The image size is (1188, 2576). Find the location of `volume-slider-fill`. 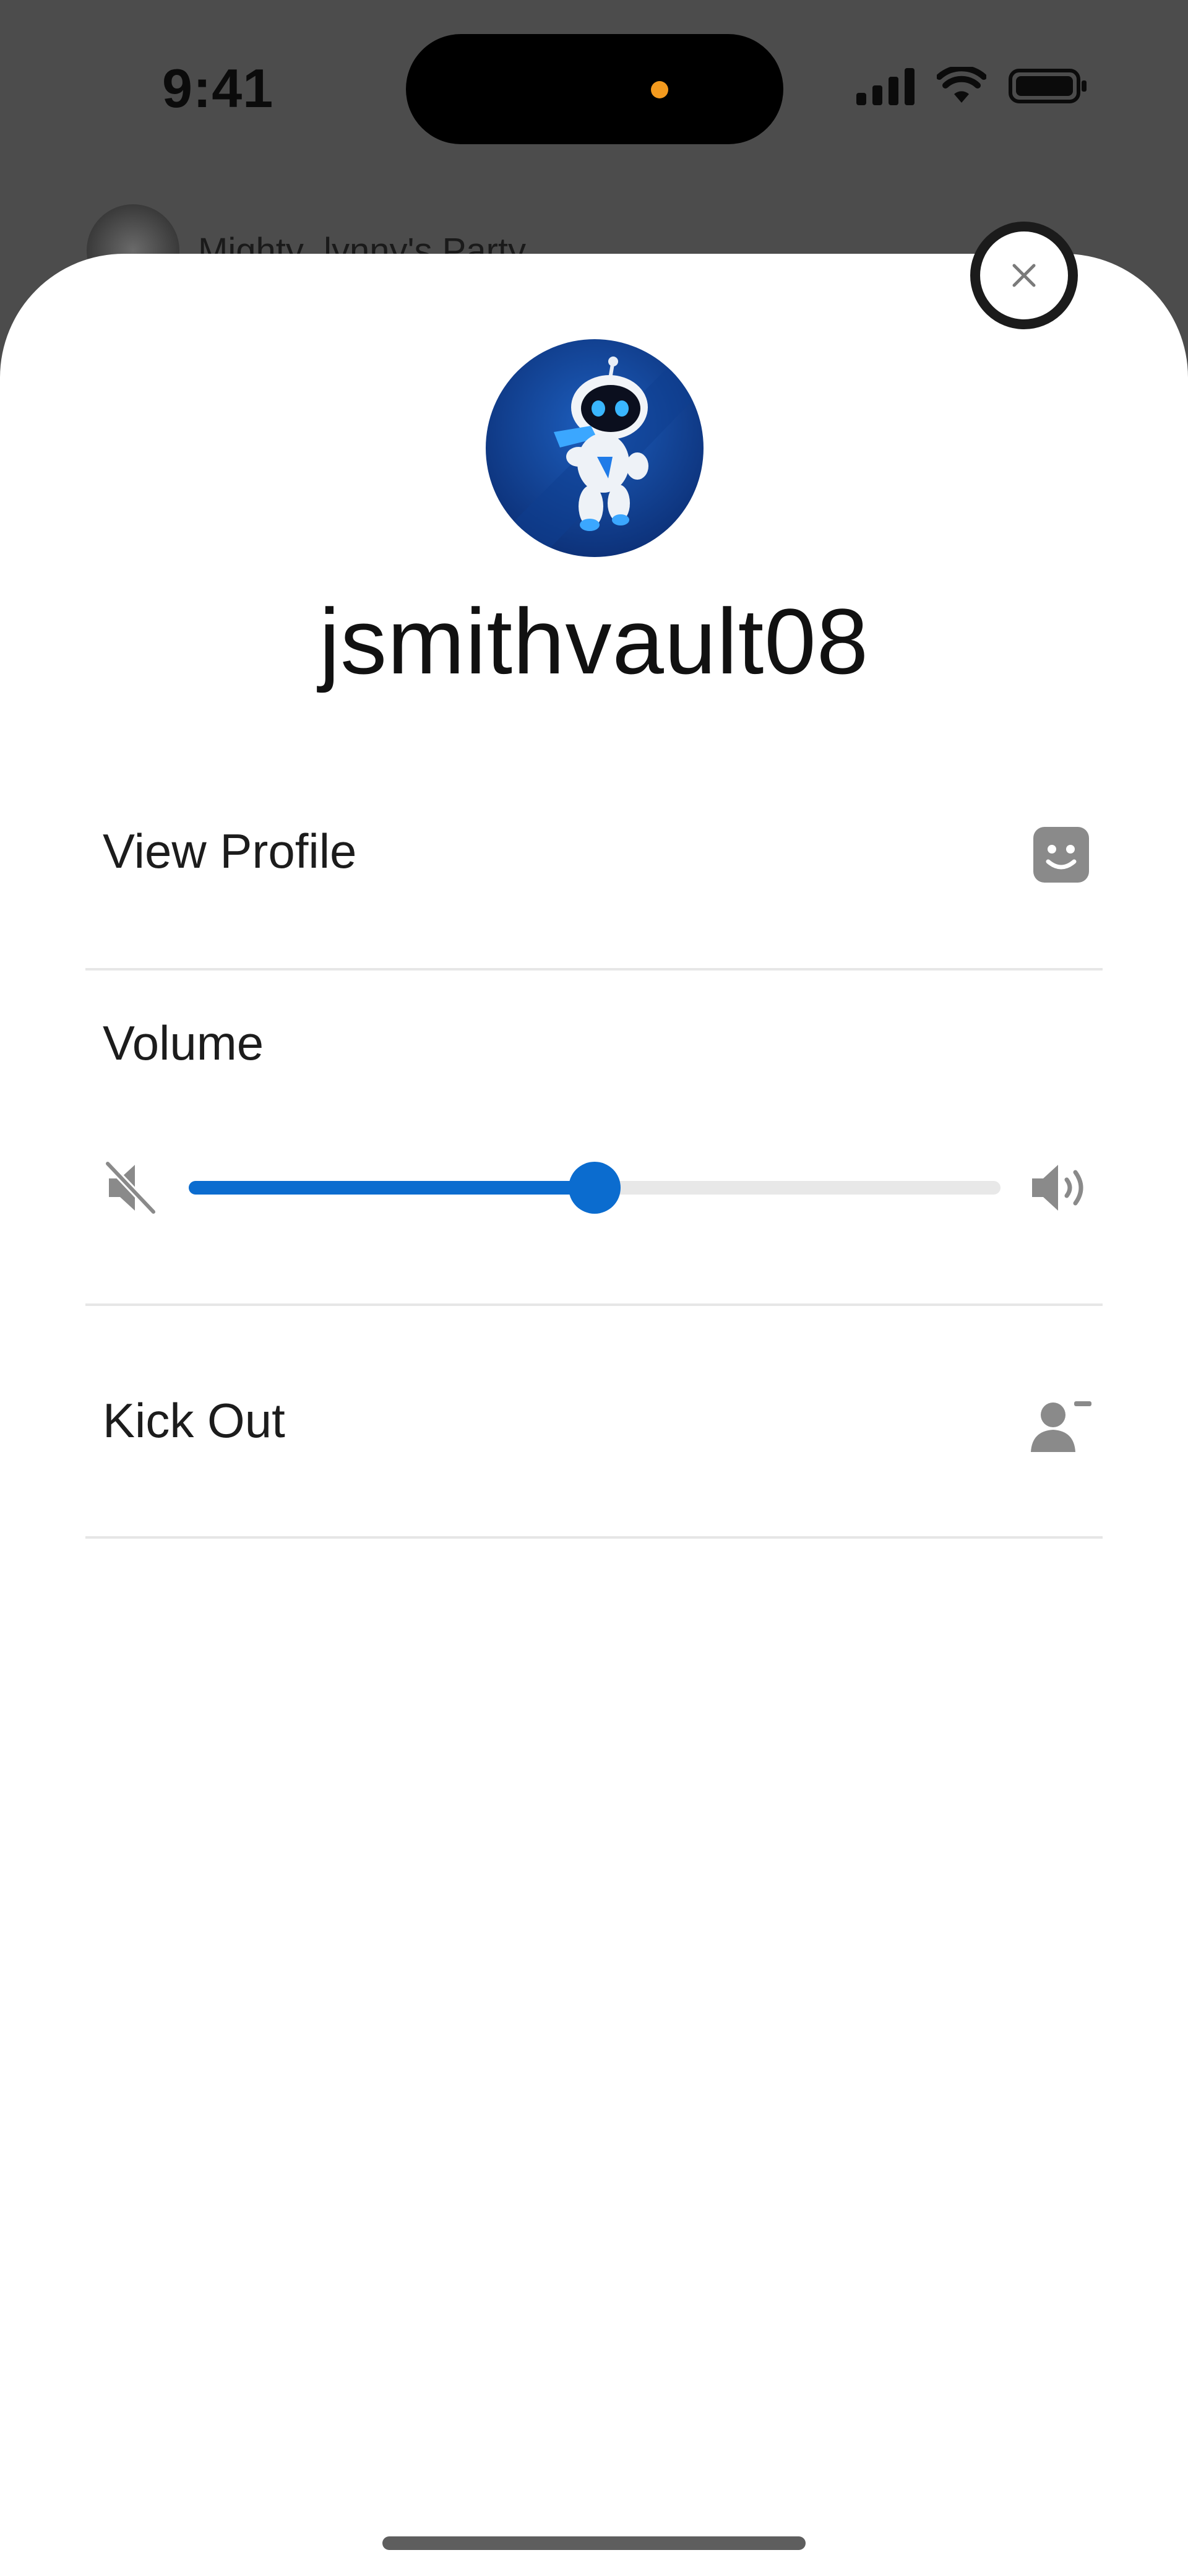

volume-slider-fill is located at coordinates (392, 1188).